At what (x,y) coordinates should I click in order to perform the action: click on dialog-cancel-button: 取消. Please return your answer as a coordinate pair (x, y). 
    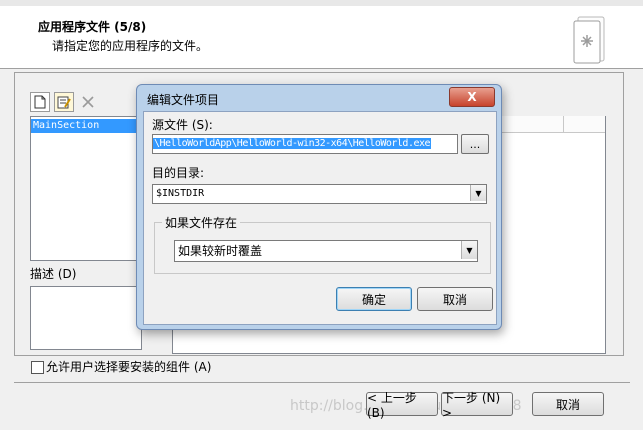
    Looking at the image, I should click on (455, 299).